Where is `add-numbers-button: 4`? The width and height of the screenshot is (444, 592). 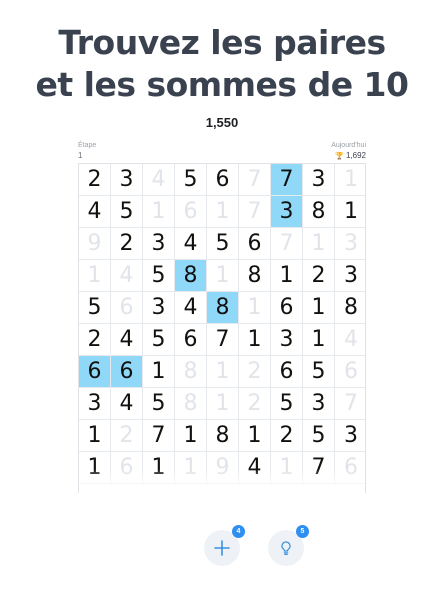
add-numbers-button: 4 is located at coordinates (224, 545).